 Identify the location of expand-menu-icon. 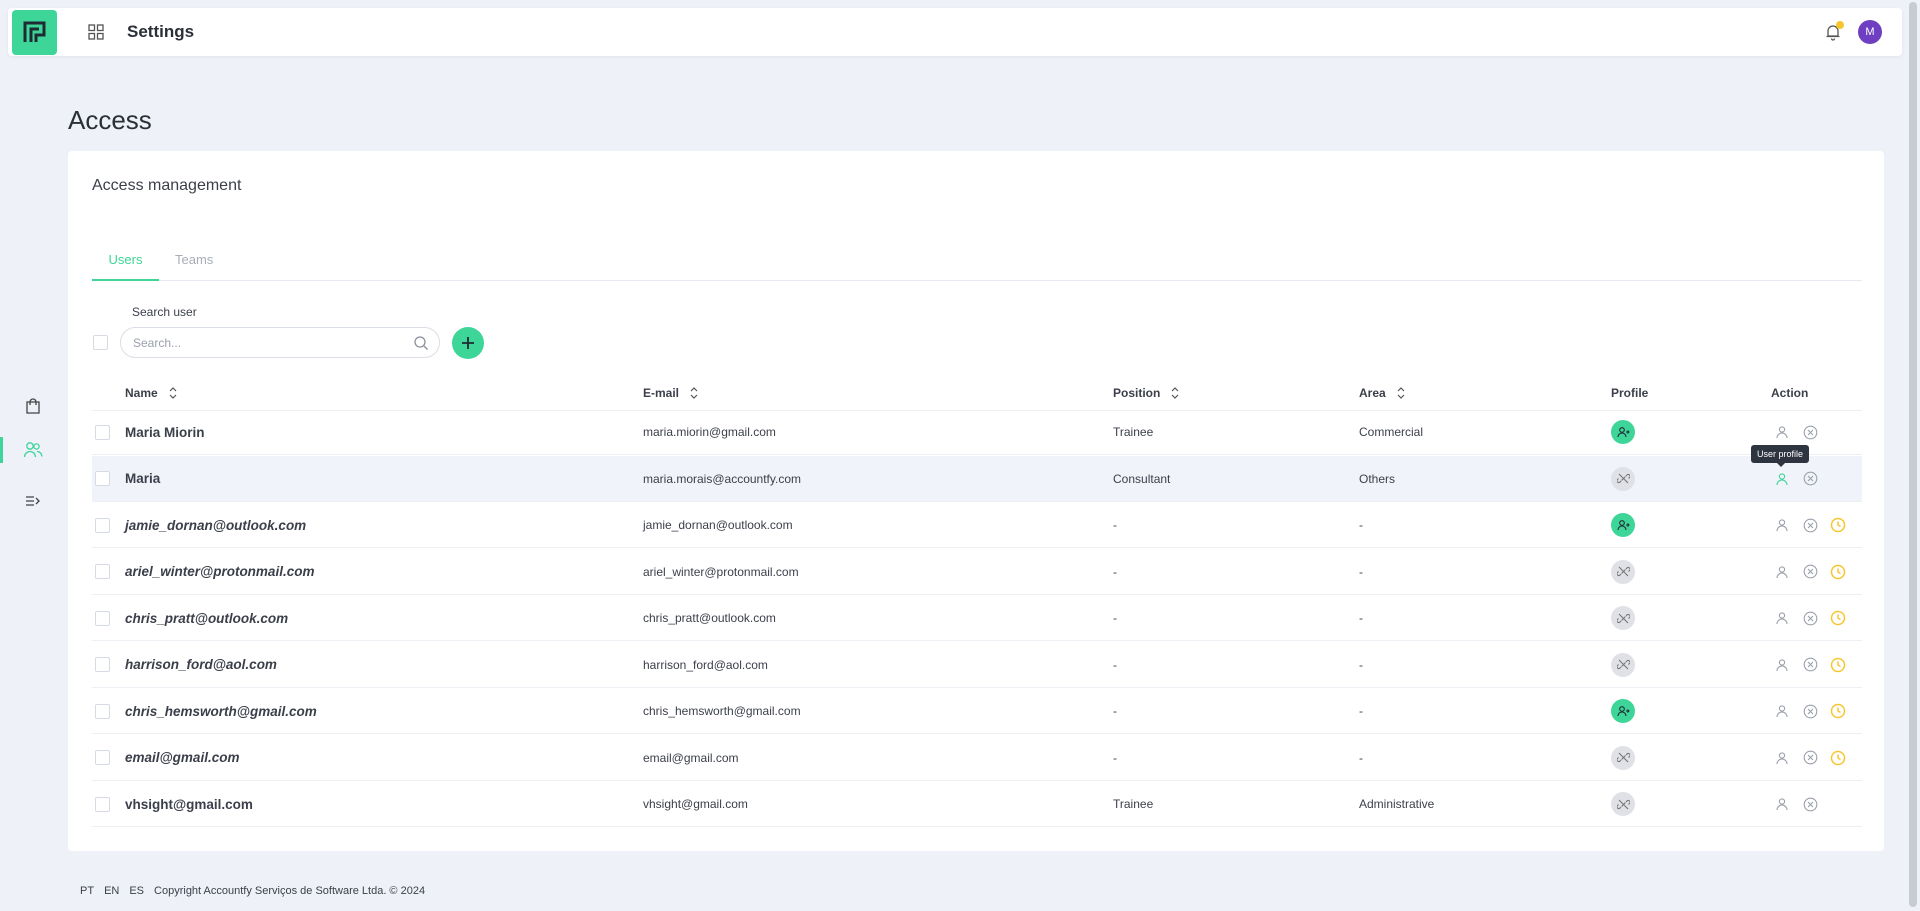
(33, 501).